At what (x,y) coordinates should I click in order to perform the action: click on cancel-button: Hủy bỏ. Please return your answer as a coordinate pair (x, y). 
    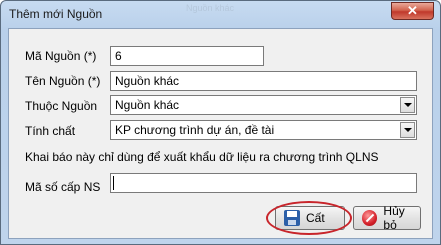
    Looking at the image, I should click on (387, 218).